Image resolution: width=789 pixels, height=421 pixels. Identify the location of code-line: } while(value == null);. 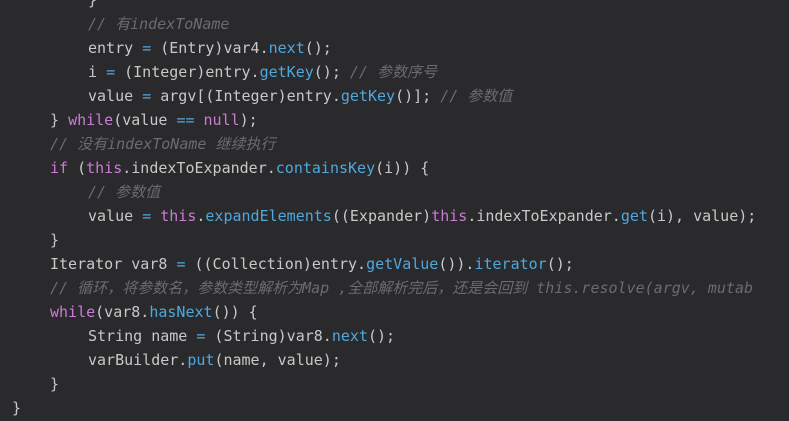
(154, 120).